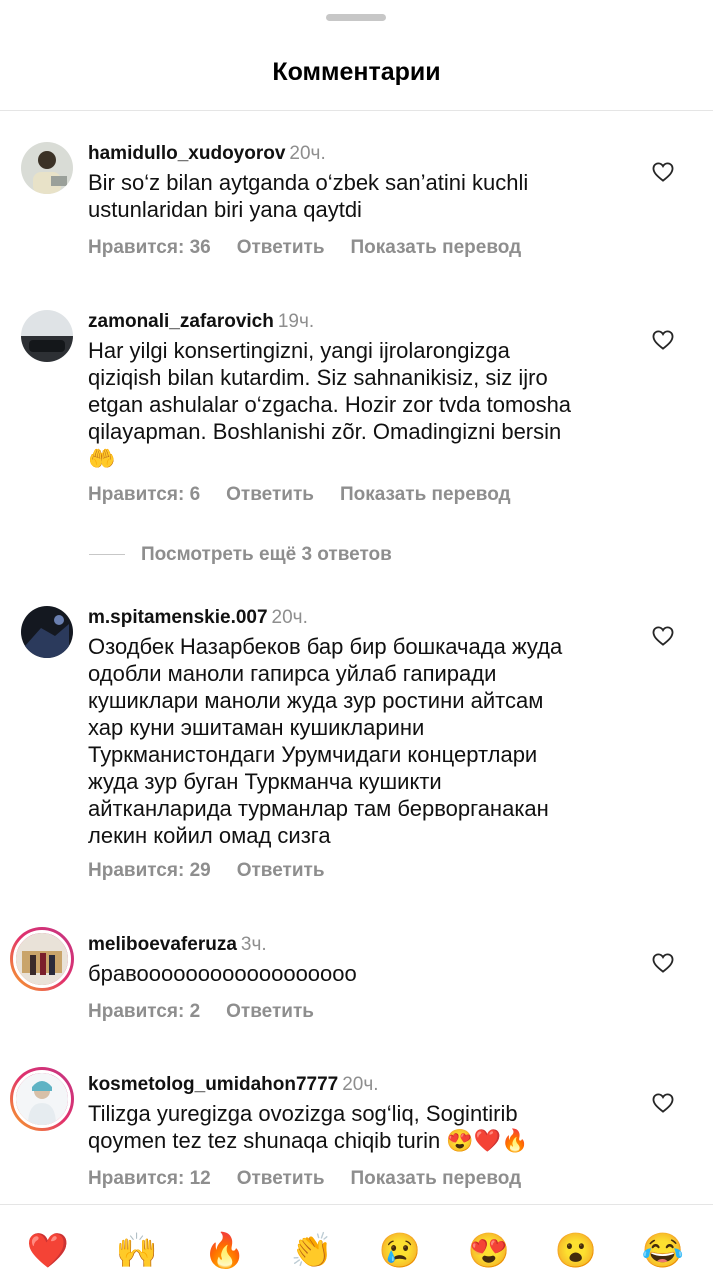  What do you see at coordinates (266, 554) in the screenshot?
I see `view-more-replies-label: Посмотреть ещё 3 ответов` at bounding box center [266, 554].